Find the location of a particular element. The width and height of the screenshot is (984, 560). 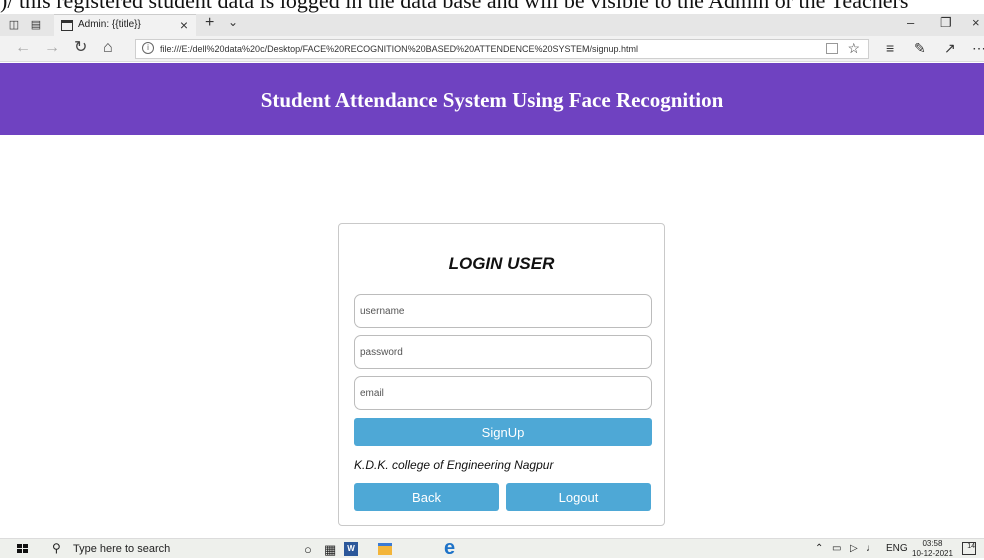

notification-count: 14 is located at coordinates (971, 546).